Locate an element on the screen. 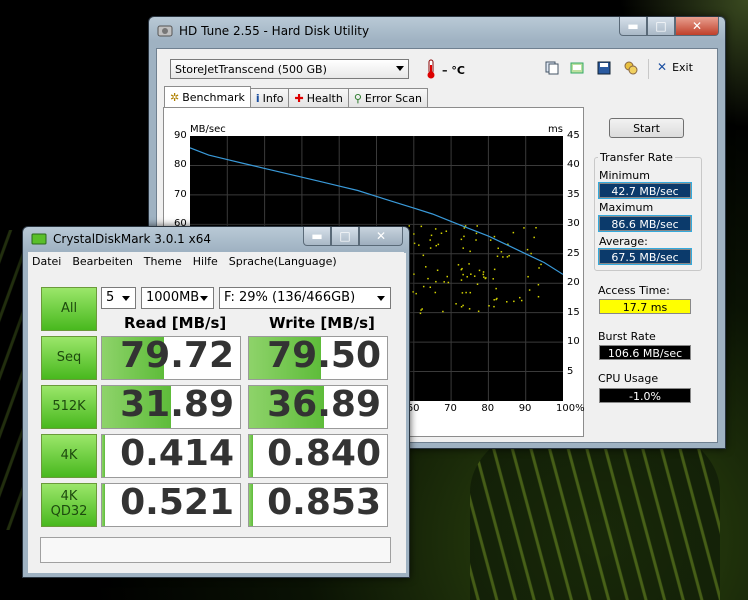  save-icon is located at coordinates (604, 68).